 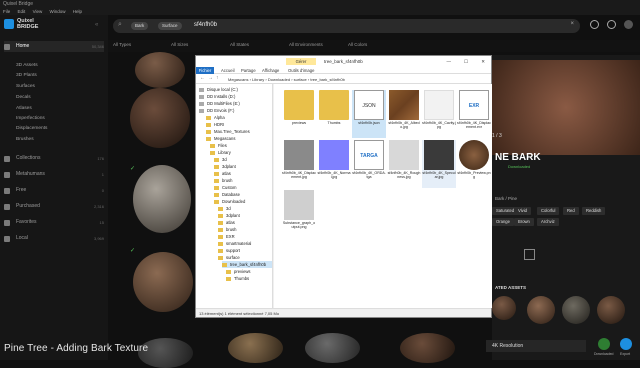 I want to click on file-item-normal: sf4nfh0b_4K_Normal.jpg, so click(x=334, y=164).